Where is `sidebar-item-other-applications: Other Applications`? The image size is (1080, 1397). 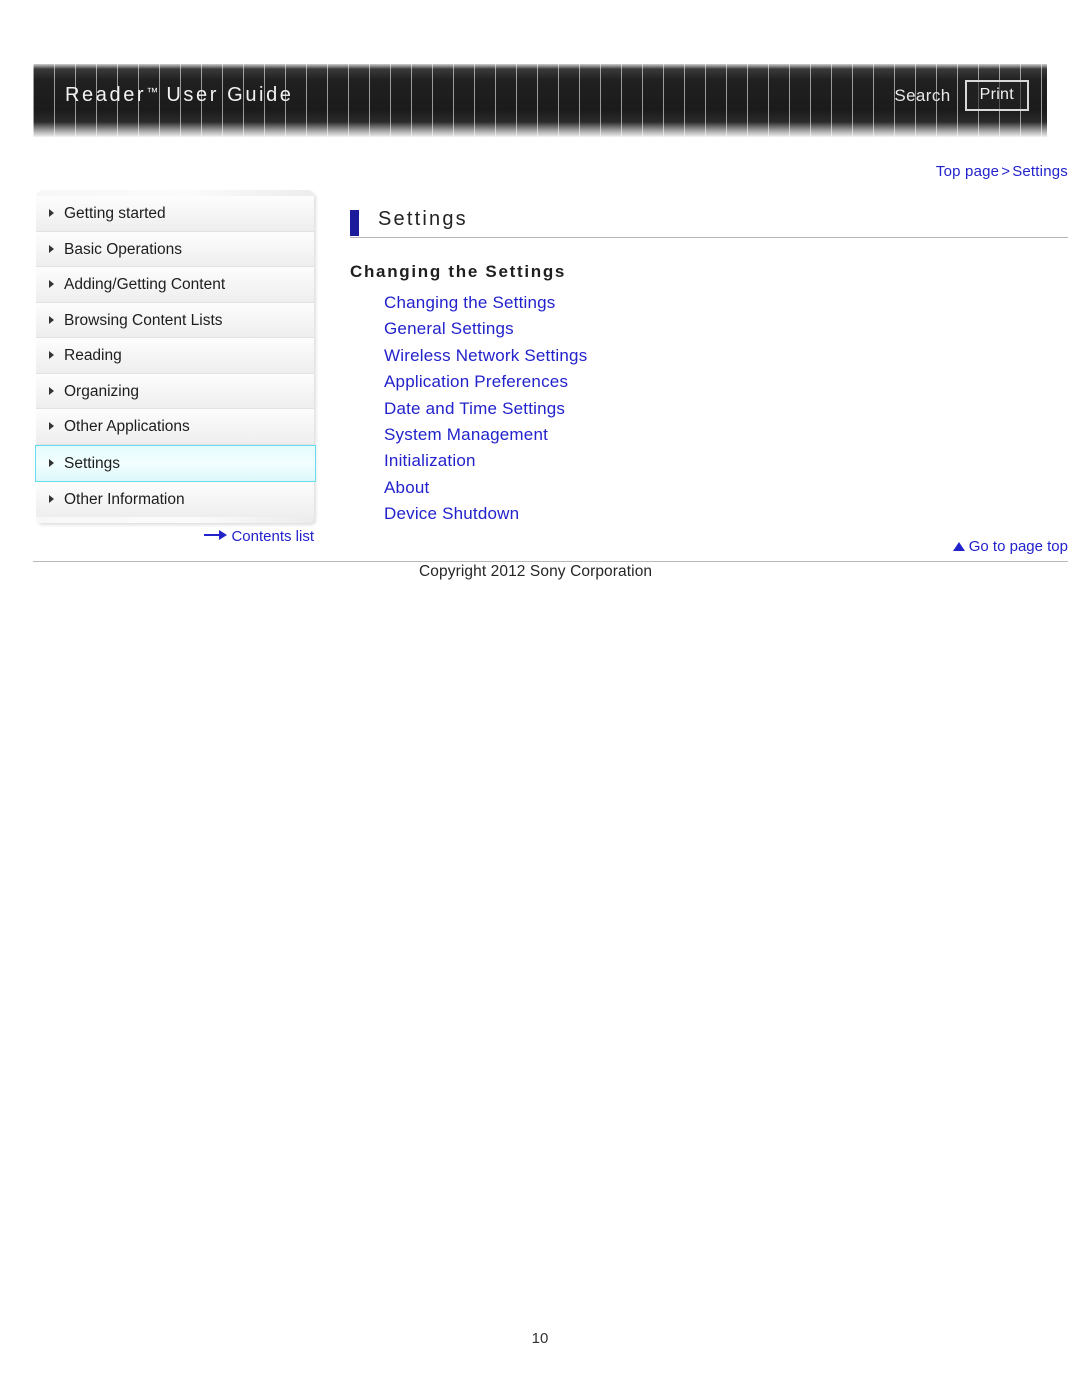
sidebar-item-other-applications: Other Applications is located at coordinates (175, 427).